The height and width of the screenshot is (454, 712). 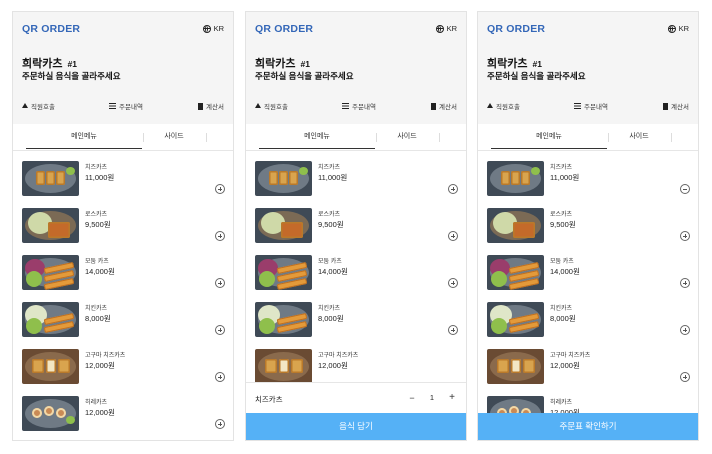 I want to click on page-prompt: 주문하실 음식을 골라주세요, so click(x=304, y=76).